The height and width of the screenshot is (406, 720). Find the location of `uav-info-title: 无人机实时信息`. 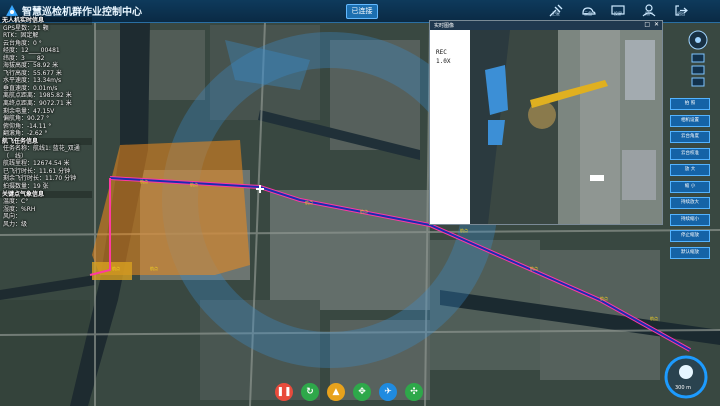

uav-info-title: 无人机实时信息 is located at coordinates (46, 21).